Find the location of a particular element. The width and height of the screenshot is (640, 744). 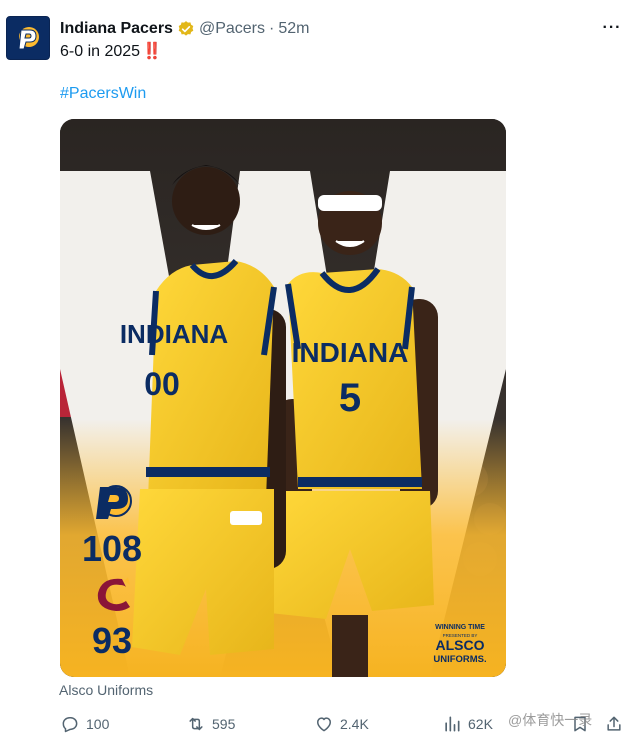

view-count: 62K is located at coordinates (480, 724).